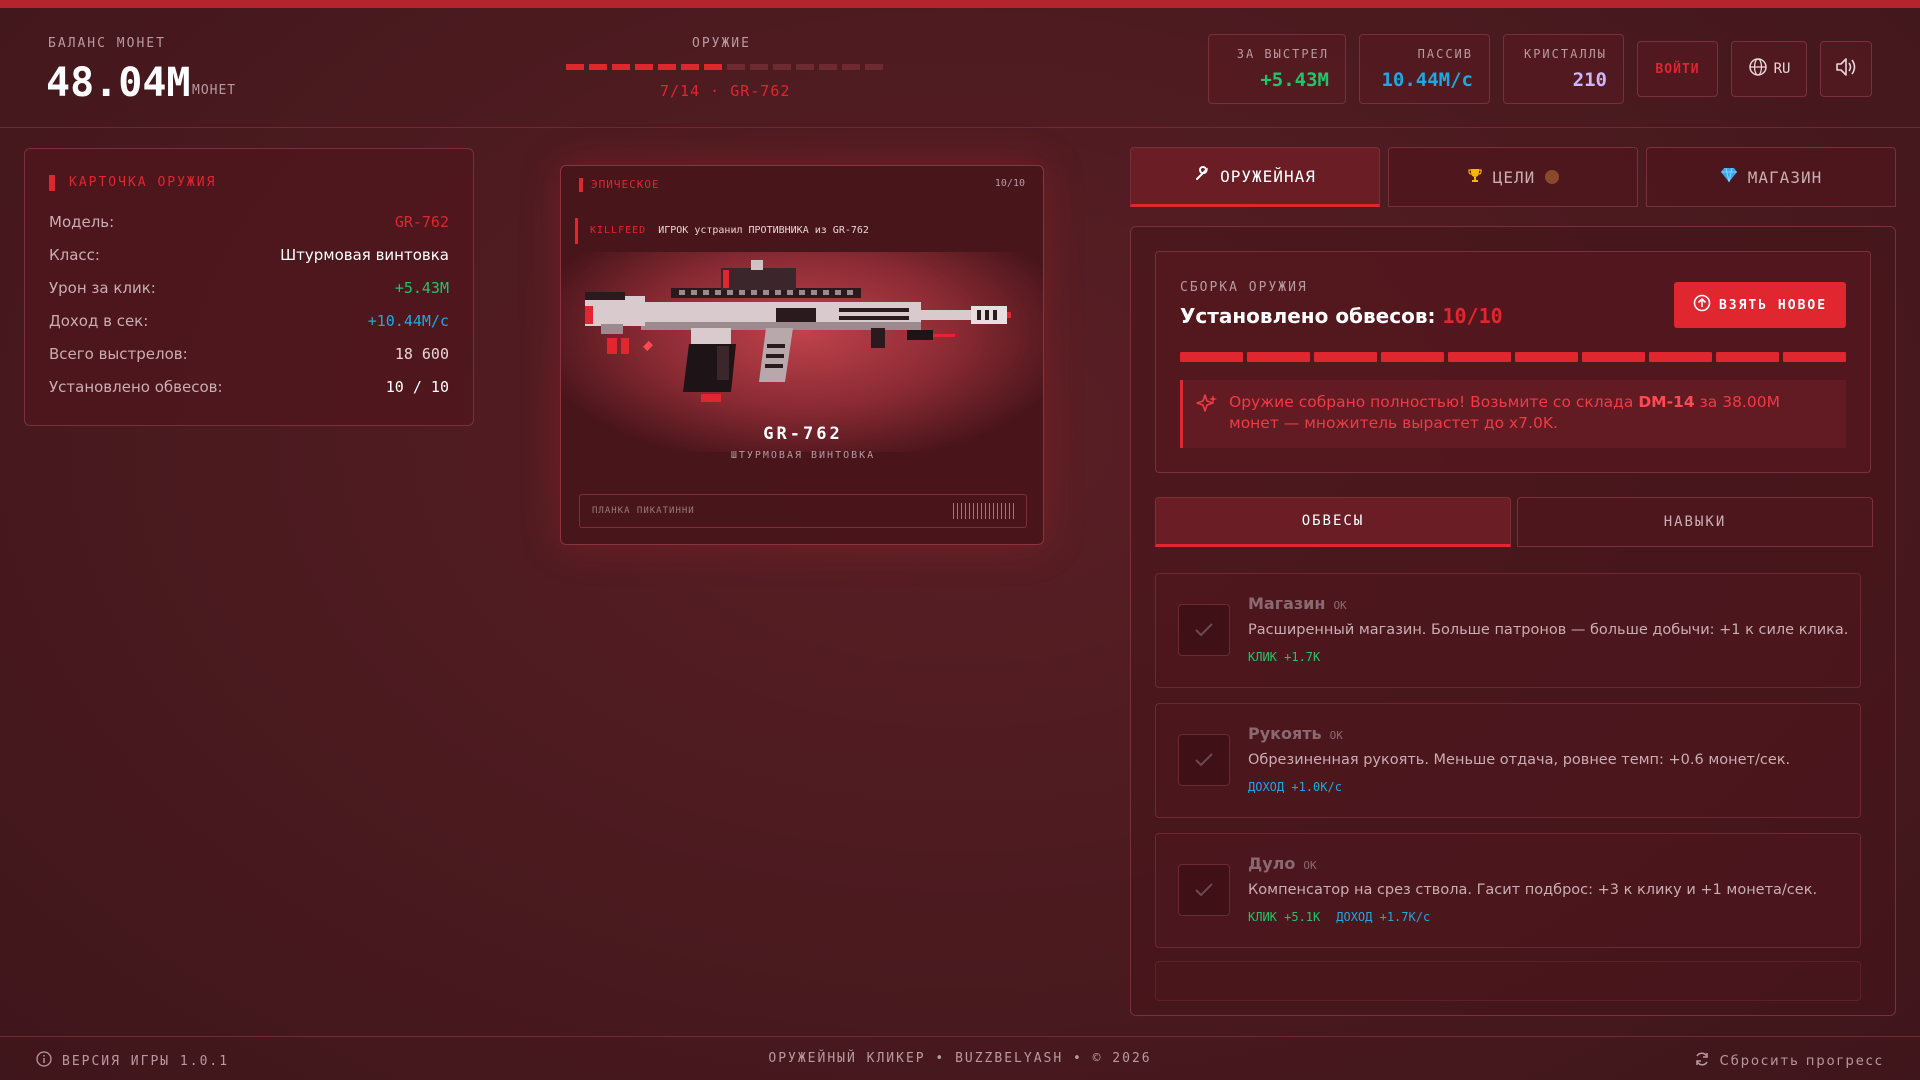 This screenshot has width=1920, height=1080. I want to click on tab-armory: ОРУЖЕЙНАЯ, so click(1255, 177).